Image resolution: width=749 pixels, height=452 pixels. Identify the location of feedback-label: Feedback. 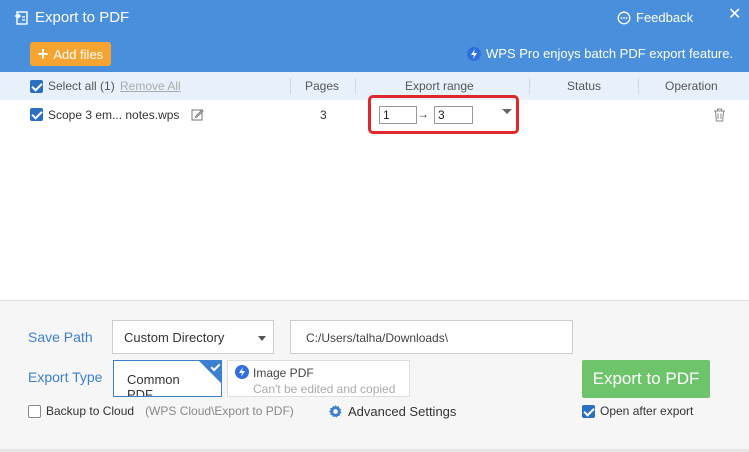
(665, 17).